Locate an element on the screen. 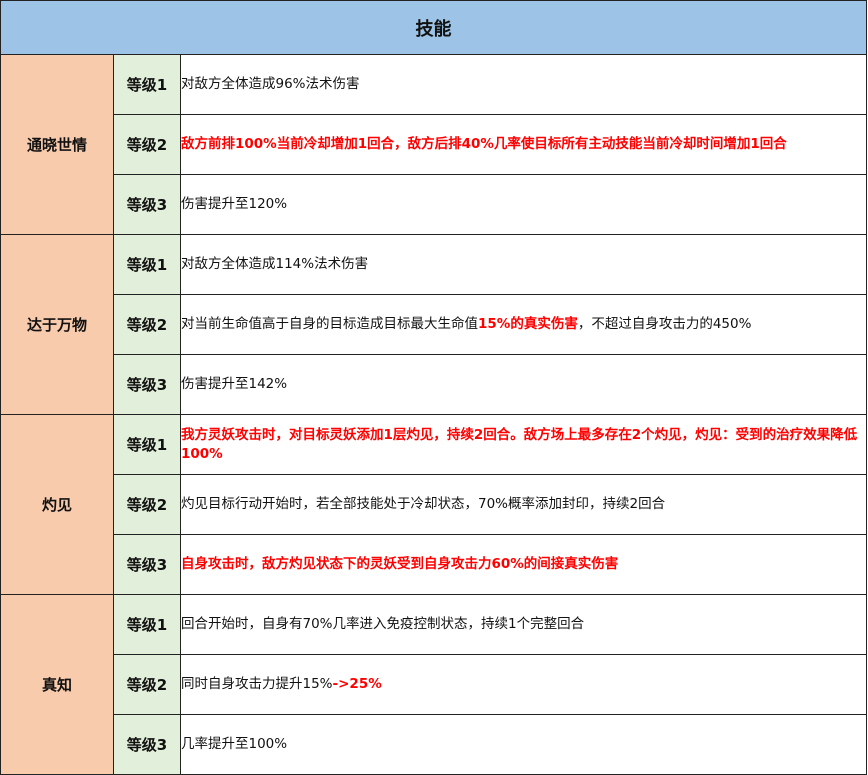  level-description: 自身攻击时，敌方灼见状态下的灵妖受到自身攻击力60%的间接真实伤害 is located at coordinates (523, 564).